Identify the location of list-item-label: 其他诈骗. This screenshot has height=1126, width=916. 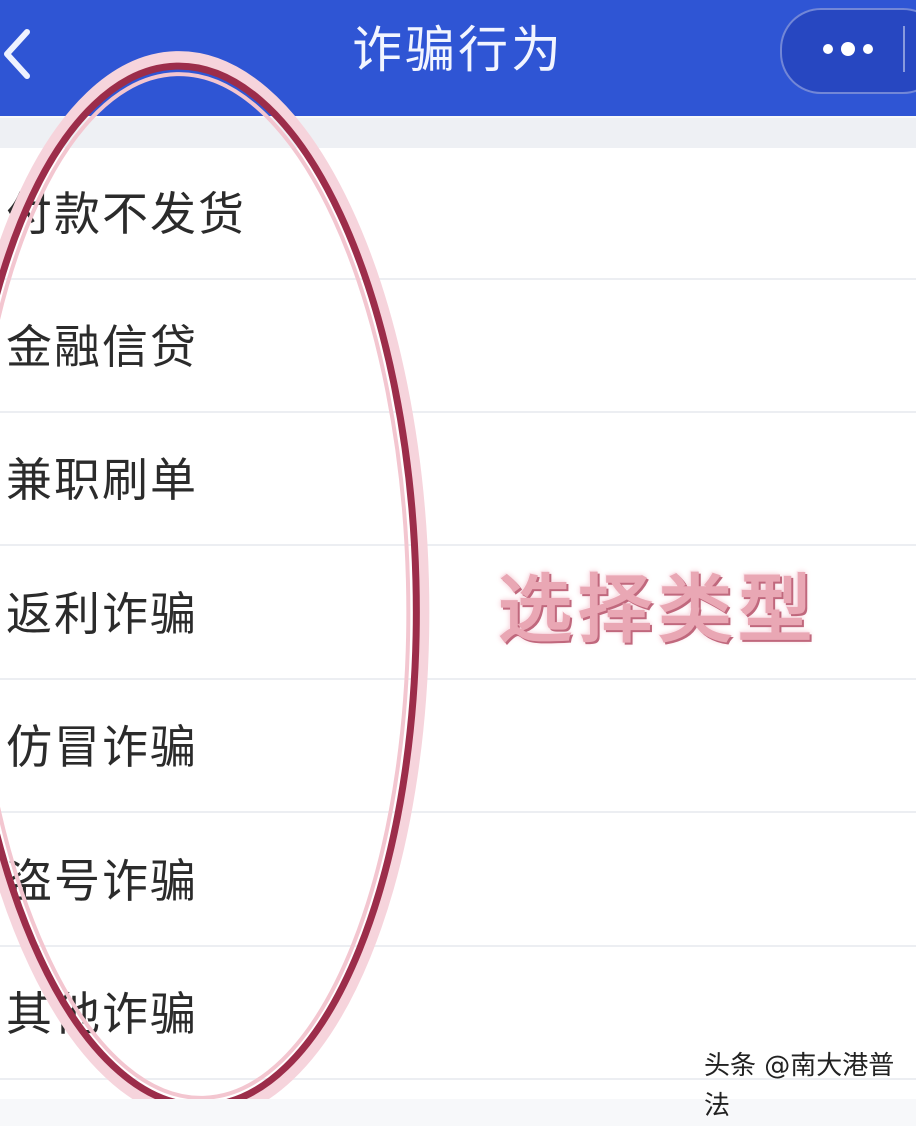
(102, 1014).